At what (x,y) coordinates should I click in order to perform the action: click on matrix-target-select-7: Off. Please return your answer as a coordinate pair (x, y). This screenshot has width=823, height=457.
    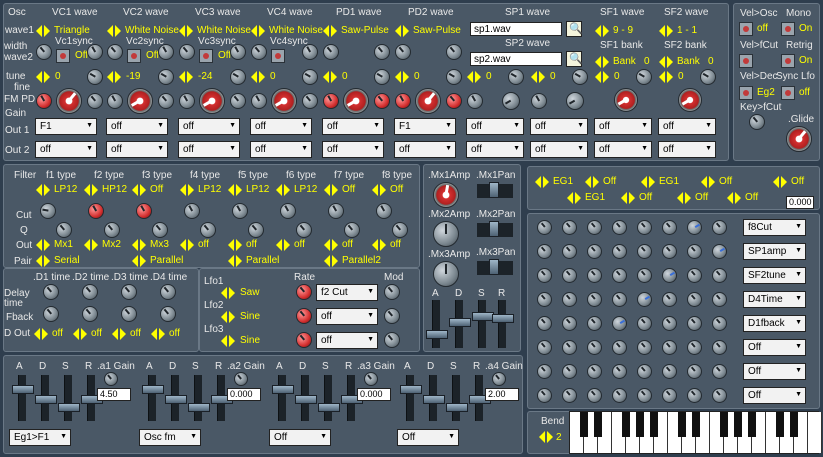
    Looking at the image, I should click on (774, 395).